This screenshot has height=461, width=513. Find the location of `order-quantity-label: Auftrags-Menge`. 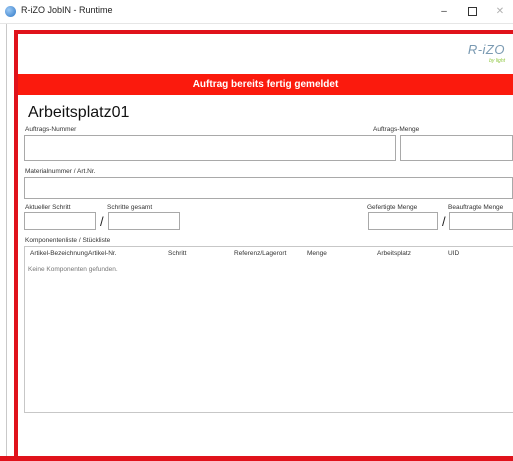

order-quantity-label: Auftrags-Menge is located at coordinates (396, 129).